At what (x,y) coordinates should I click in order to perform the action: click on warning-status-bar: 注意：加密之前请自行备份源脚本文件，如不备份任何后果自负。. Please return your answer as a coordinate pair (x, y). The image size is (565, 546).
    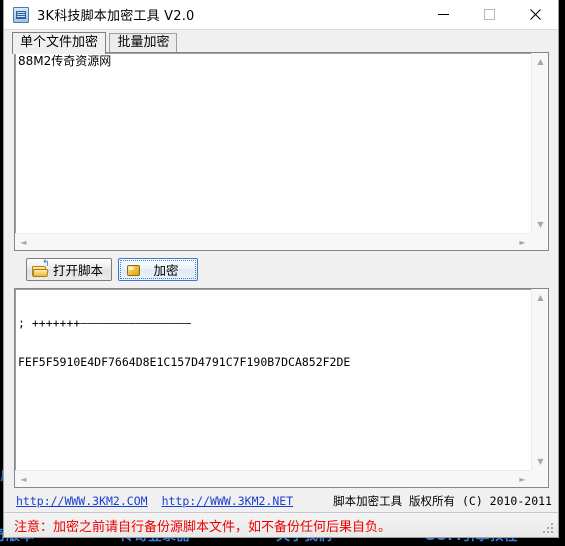
    Looking at the image, I should click on (281, 524).